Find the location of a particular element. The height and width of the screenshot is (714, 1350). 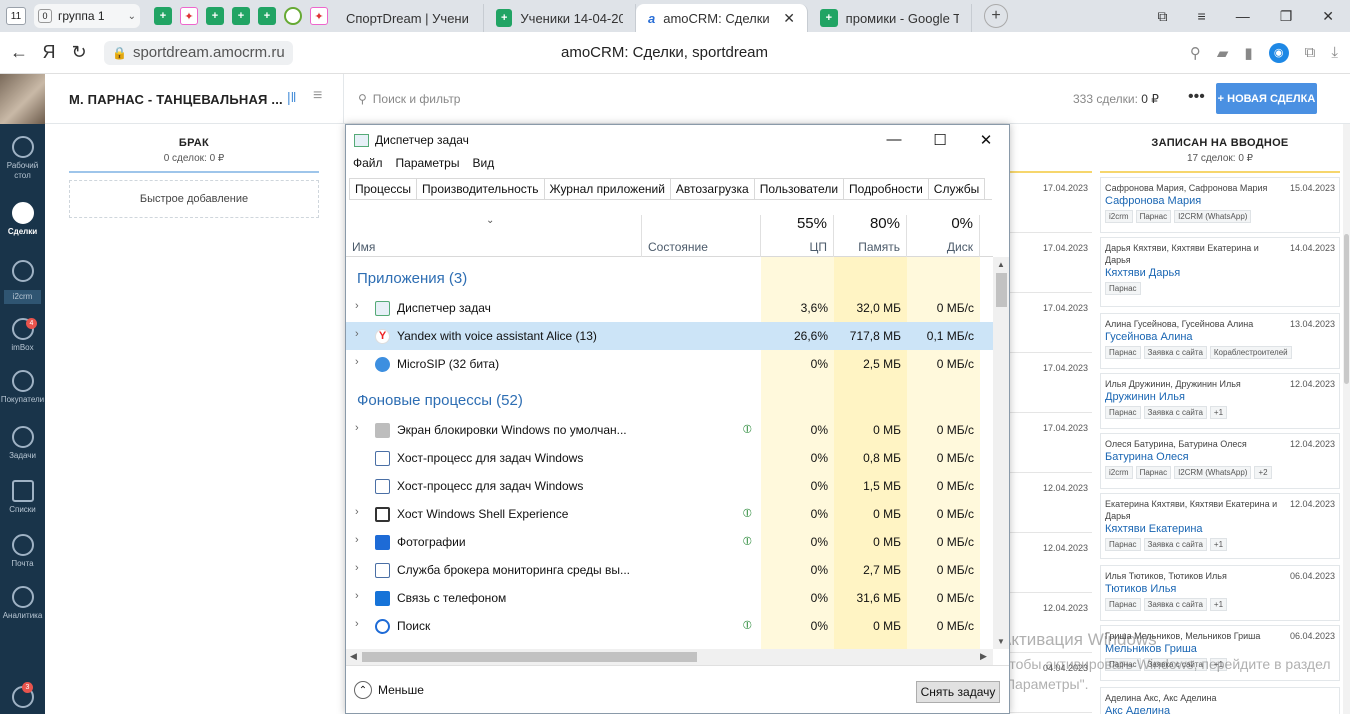

tab-users: Пользователи is located at coordinates (799, 188).